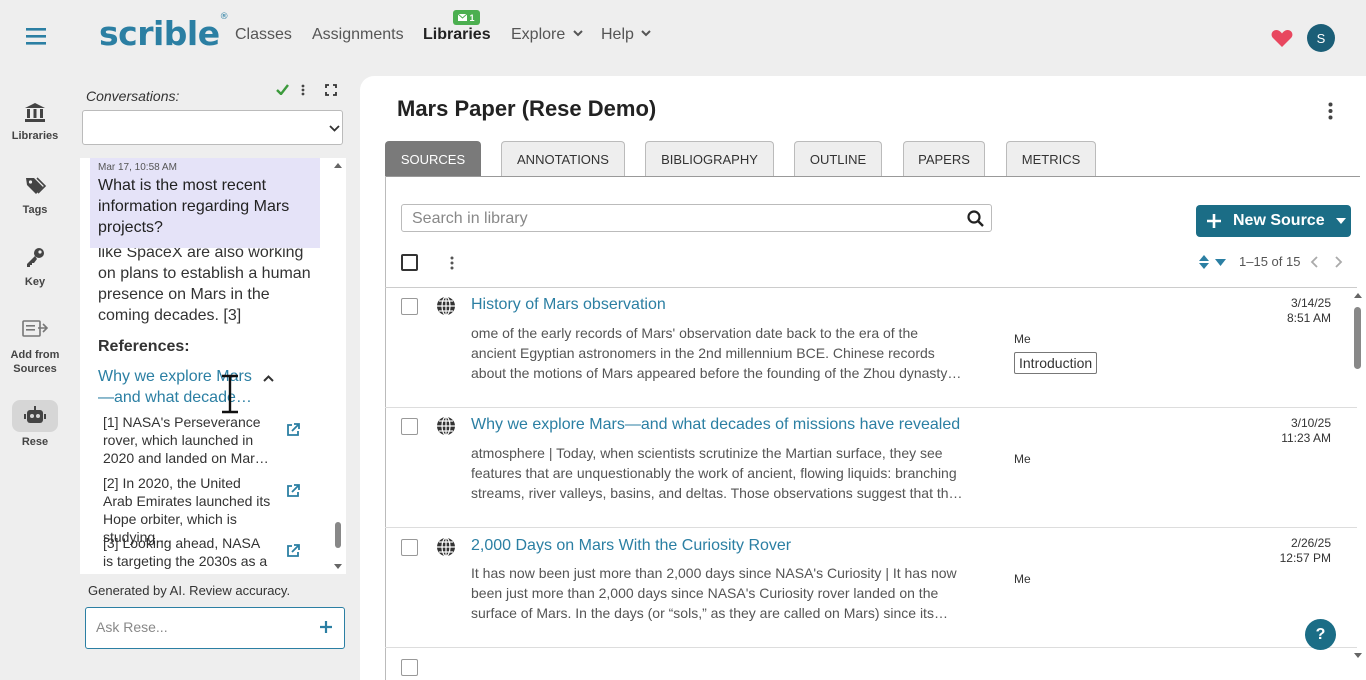  What do you see at coordinates (331, 90) in the screenshot?
I see `expand-icon` at bounding box center [331, 90].